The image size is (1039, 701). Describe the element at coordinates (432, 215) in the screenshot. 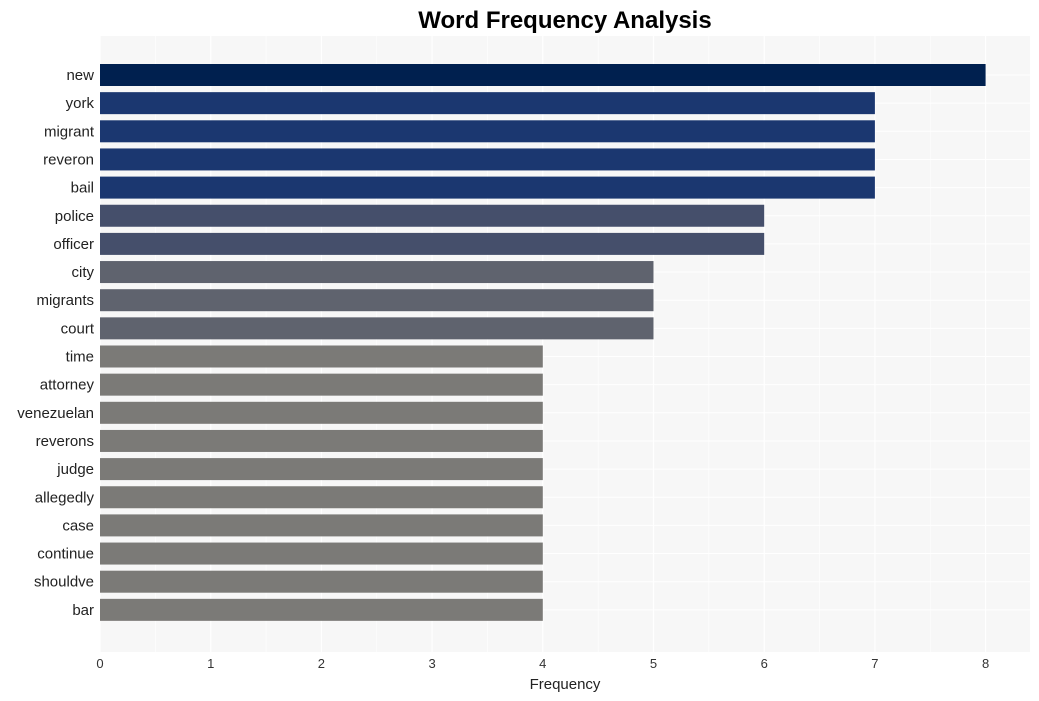

I see `bar-police` at that location.